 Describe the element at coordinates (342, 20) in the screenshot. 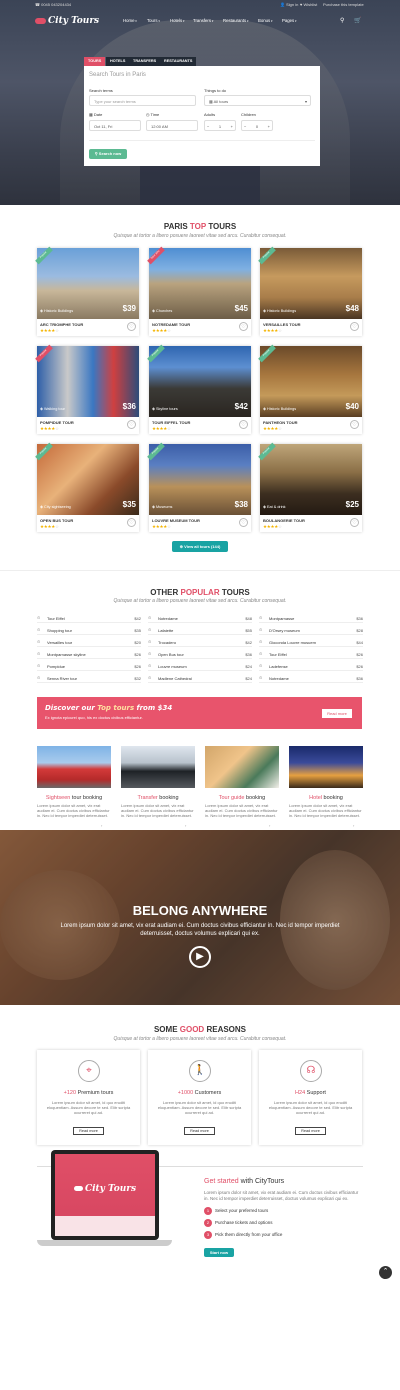

I see `search-icon: ⚲` at that location.